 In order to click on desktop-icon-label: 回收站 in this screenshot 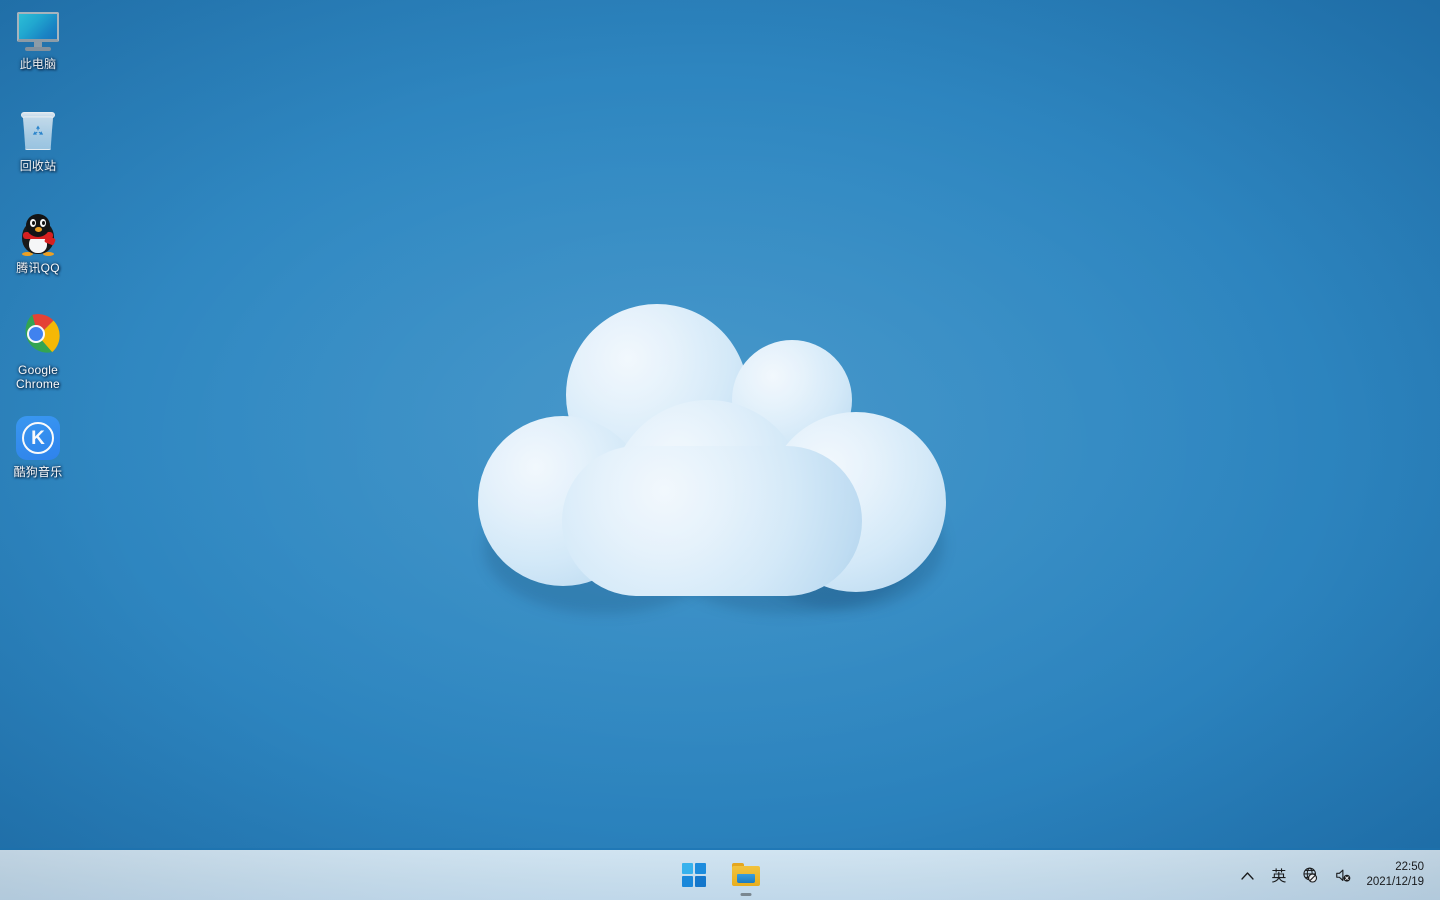, I will do `click(38, 166)`.